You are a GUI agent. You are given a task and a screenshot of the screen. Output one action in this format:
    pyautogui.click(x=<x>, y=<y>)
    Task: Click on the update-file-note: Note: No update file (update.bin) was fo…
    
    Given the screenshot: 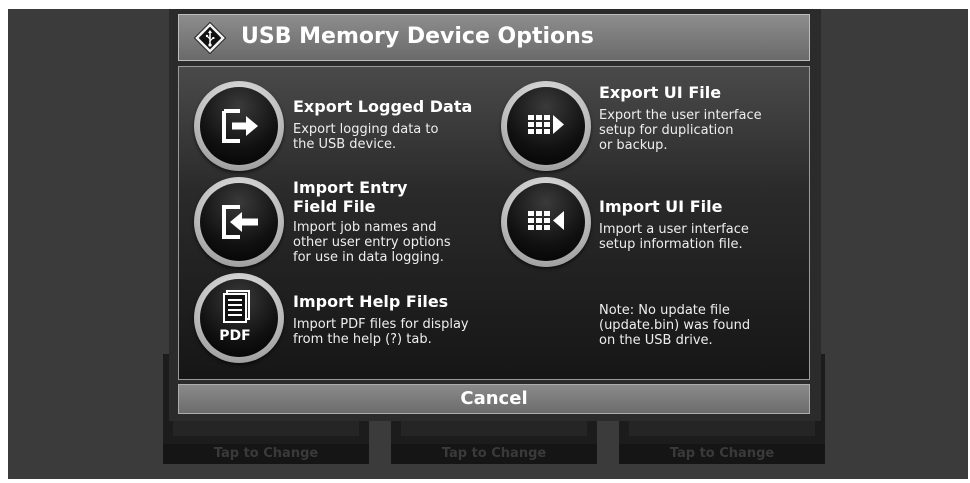 What is the action you would take?
    pyautogui.click(x=675, y=325)
    